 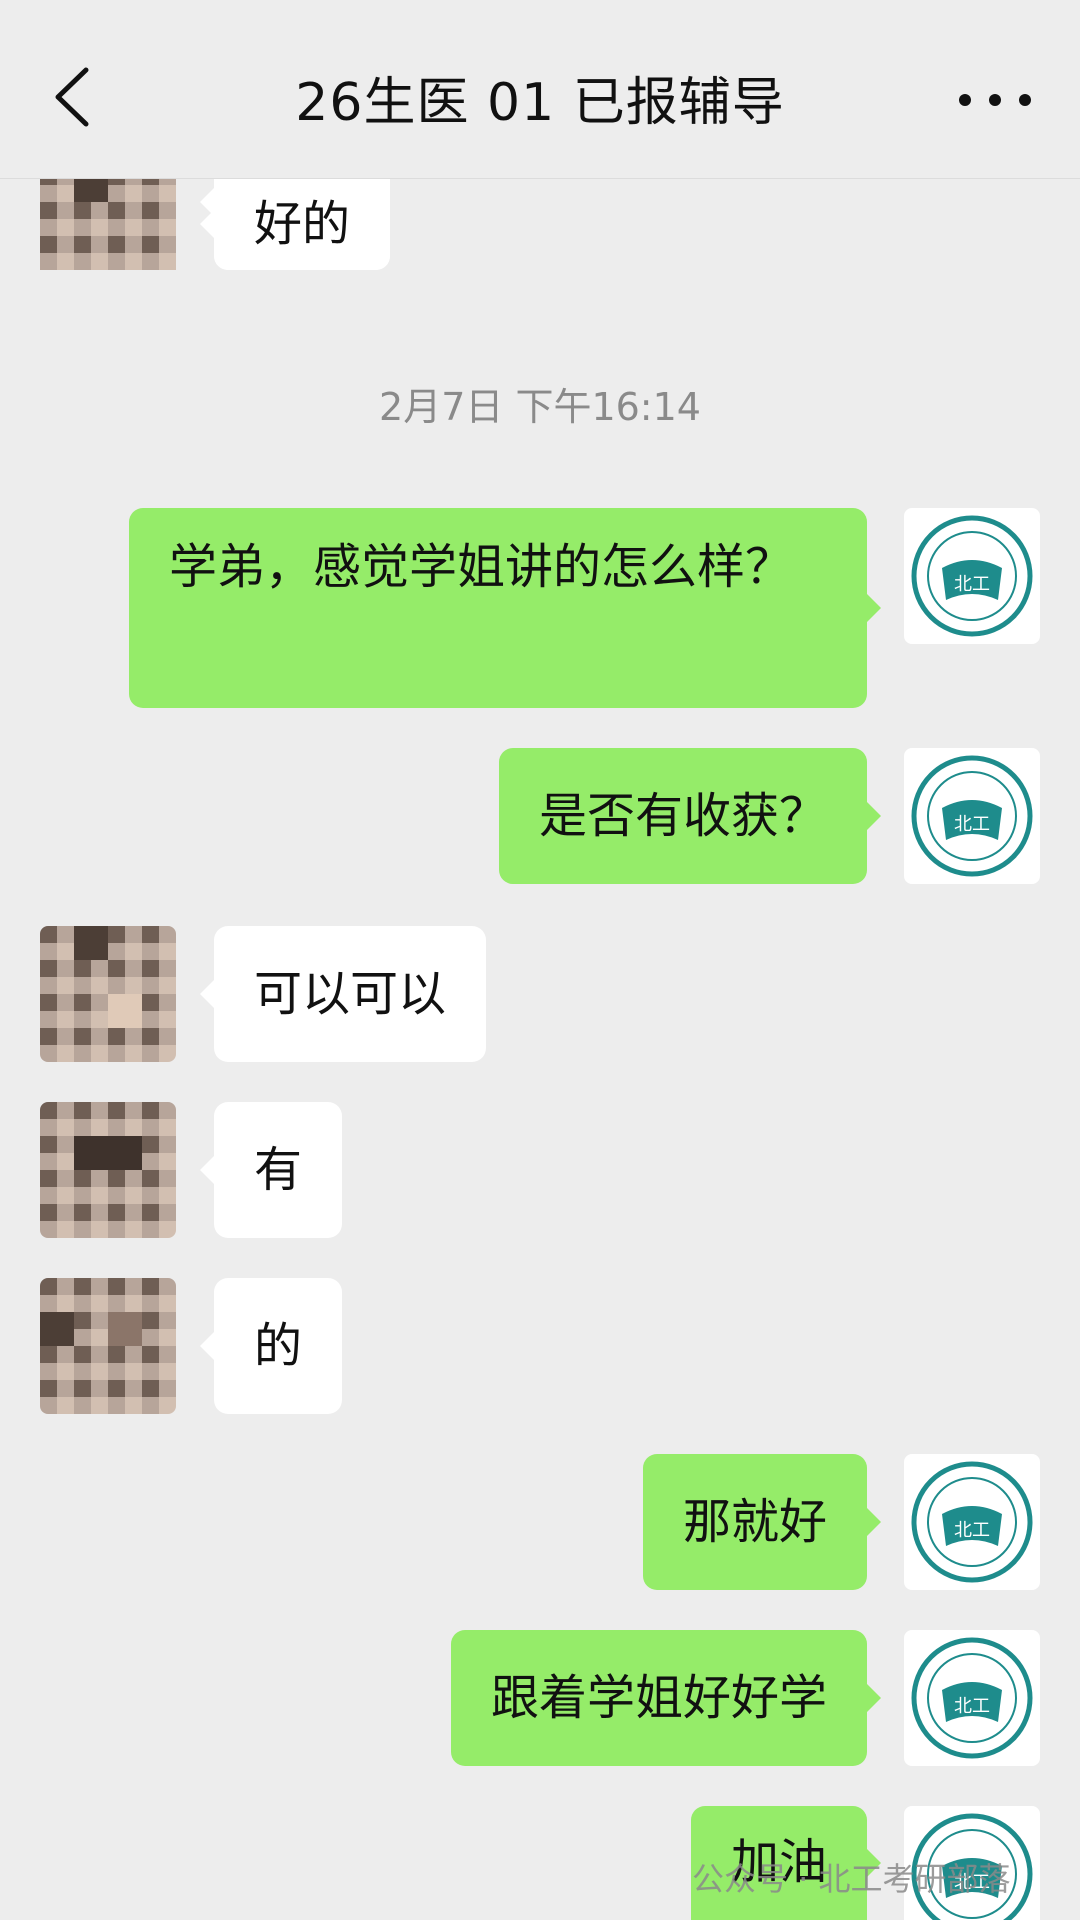 What do you see at coordinates (851, 1879) in the screenshot?
I see `watermark: 公众号 · 北工考研部落` at bounding box center [851, 1879].